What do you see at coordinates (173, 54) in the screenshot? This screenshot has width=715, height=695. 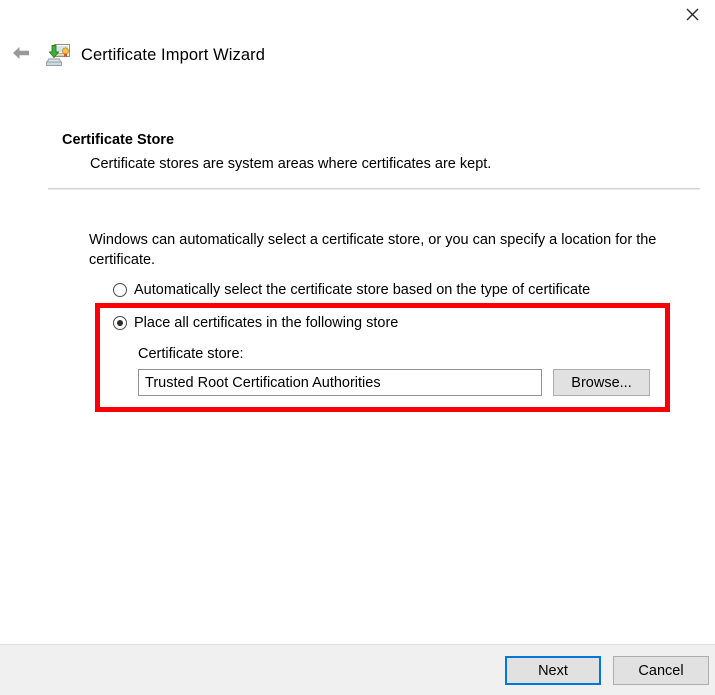 I see `window-title: Certificate Import Wizard` at bounding box center [173, 54].